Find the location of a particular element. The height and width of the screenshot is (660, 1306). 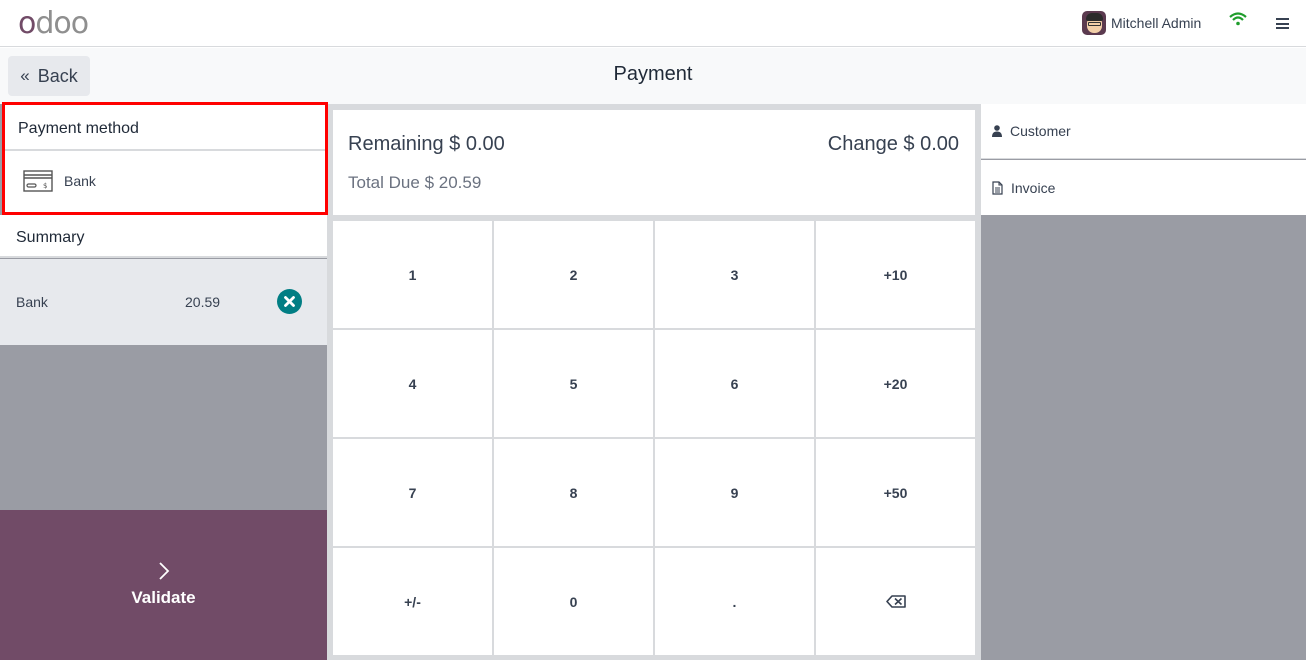

user-menu: Mitchell Admin is located at coordinates (1141, 23).